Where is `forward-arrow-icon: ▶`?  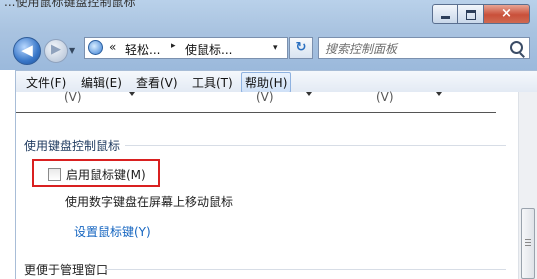 forward-arrow-icon: ▶ is located at coordinates (56, 49).